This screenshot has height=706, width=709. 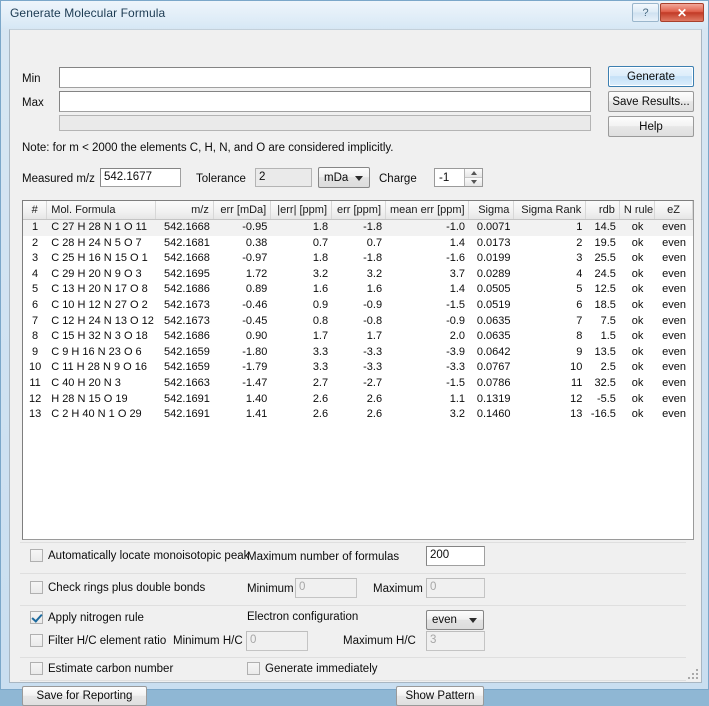 I want to click on table-cell: 0.0519, so click(x=493, y=304).